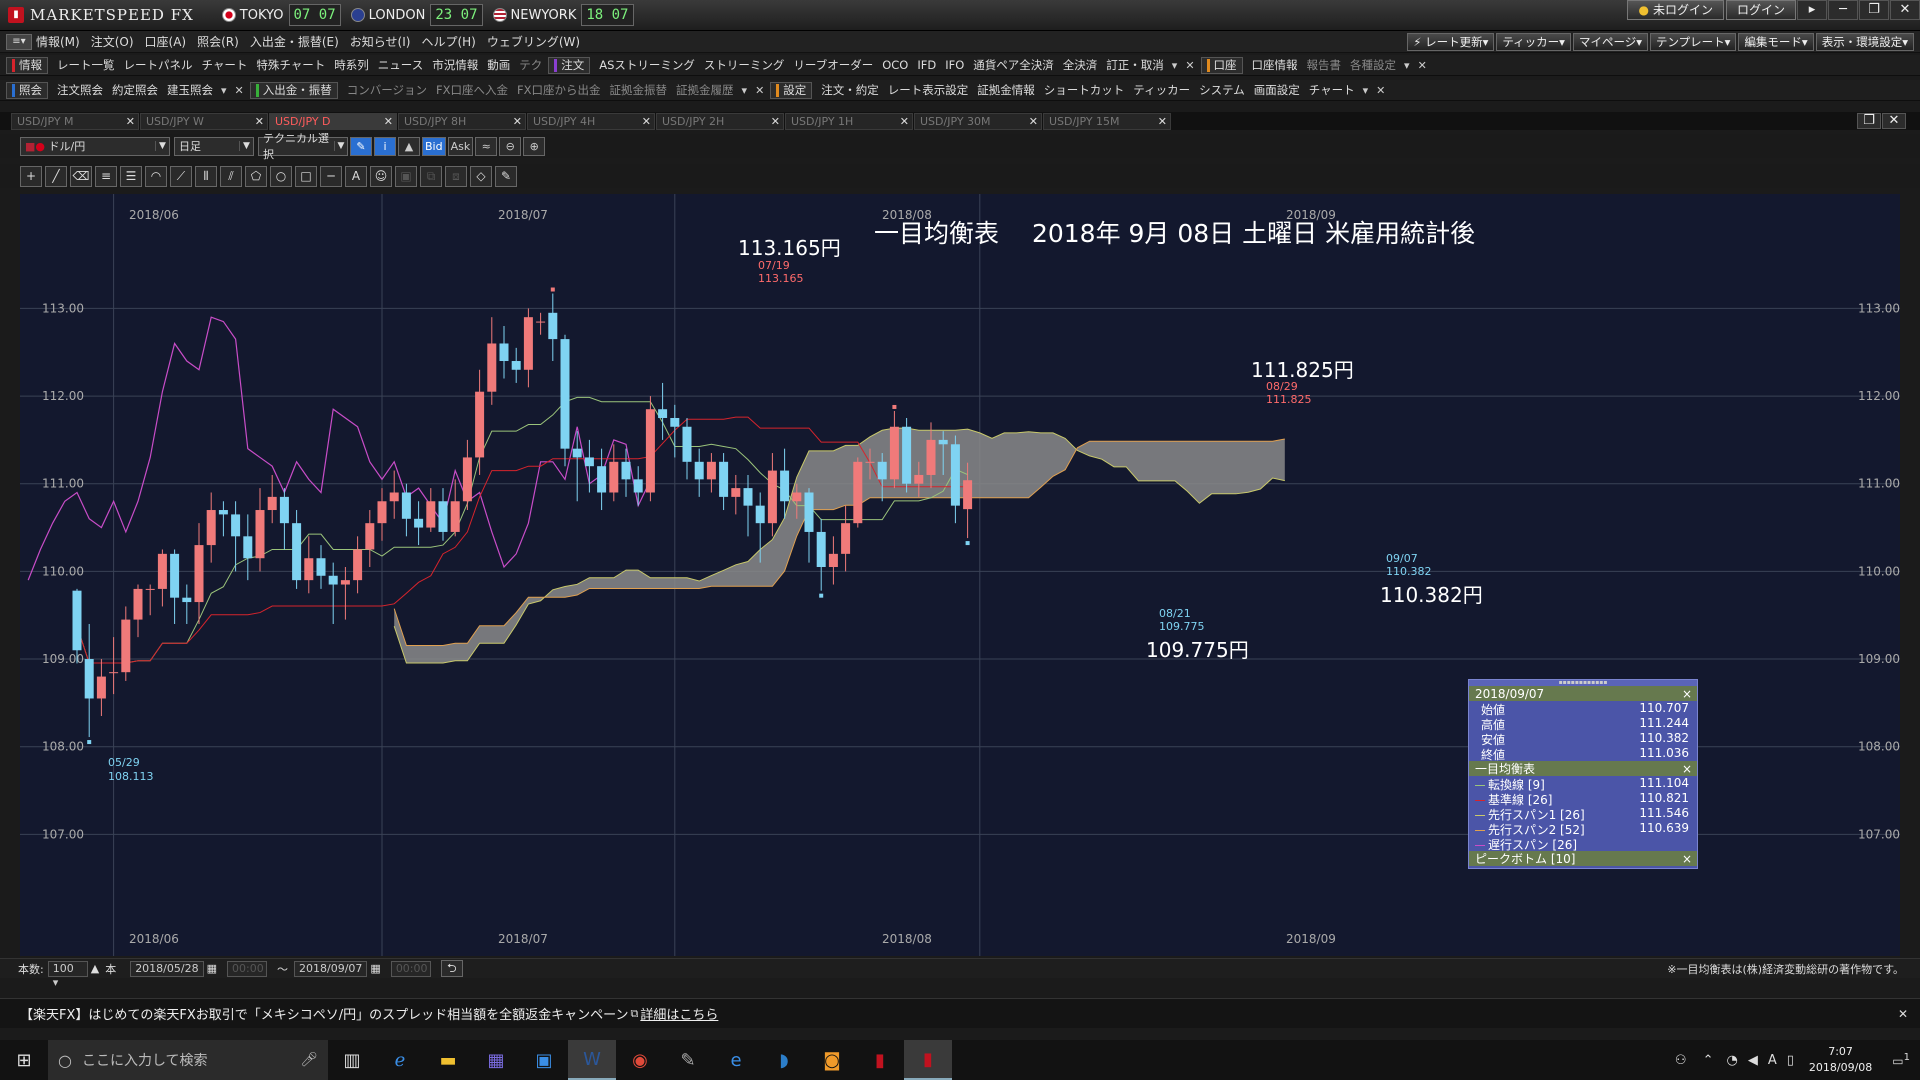  What do you see at coordinates (640, 1060) in the screenshot?
I see `chrome-icon: ◉` at bounding box center [640, 1060].